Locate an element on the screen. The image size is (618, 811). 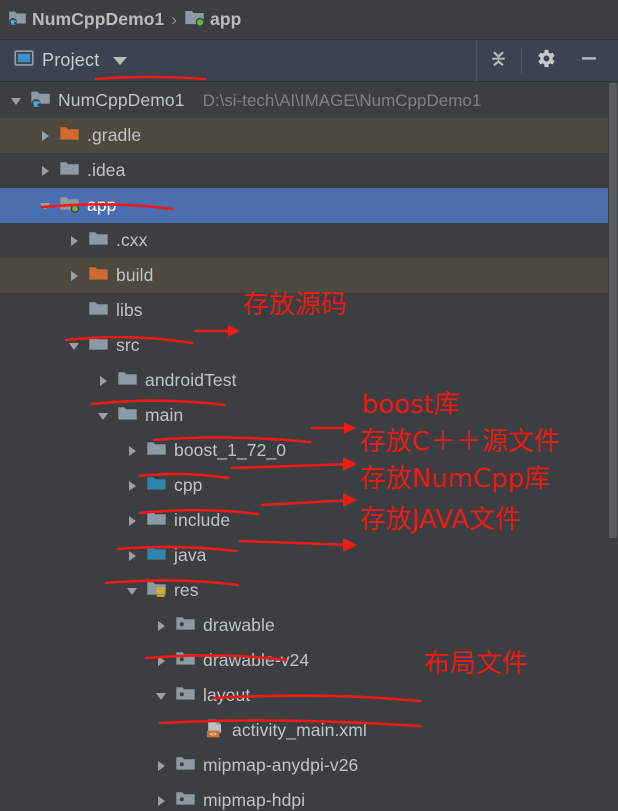
tree-row-layout: layout is located at coordinates (309, 695).